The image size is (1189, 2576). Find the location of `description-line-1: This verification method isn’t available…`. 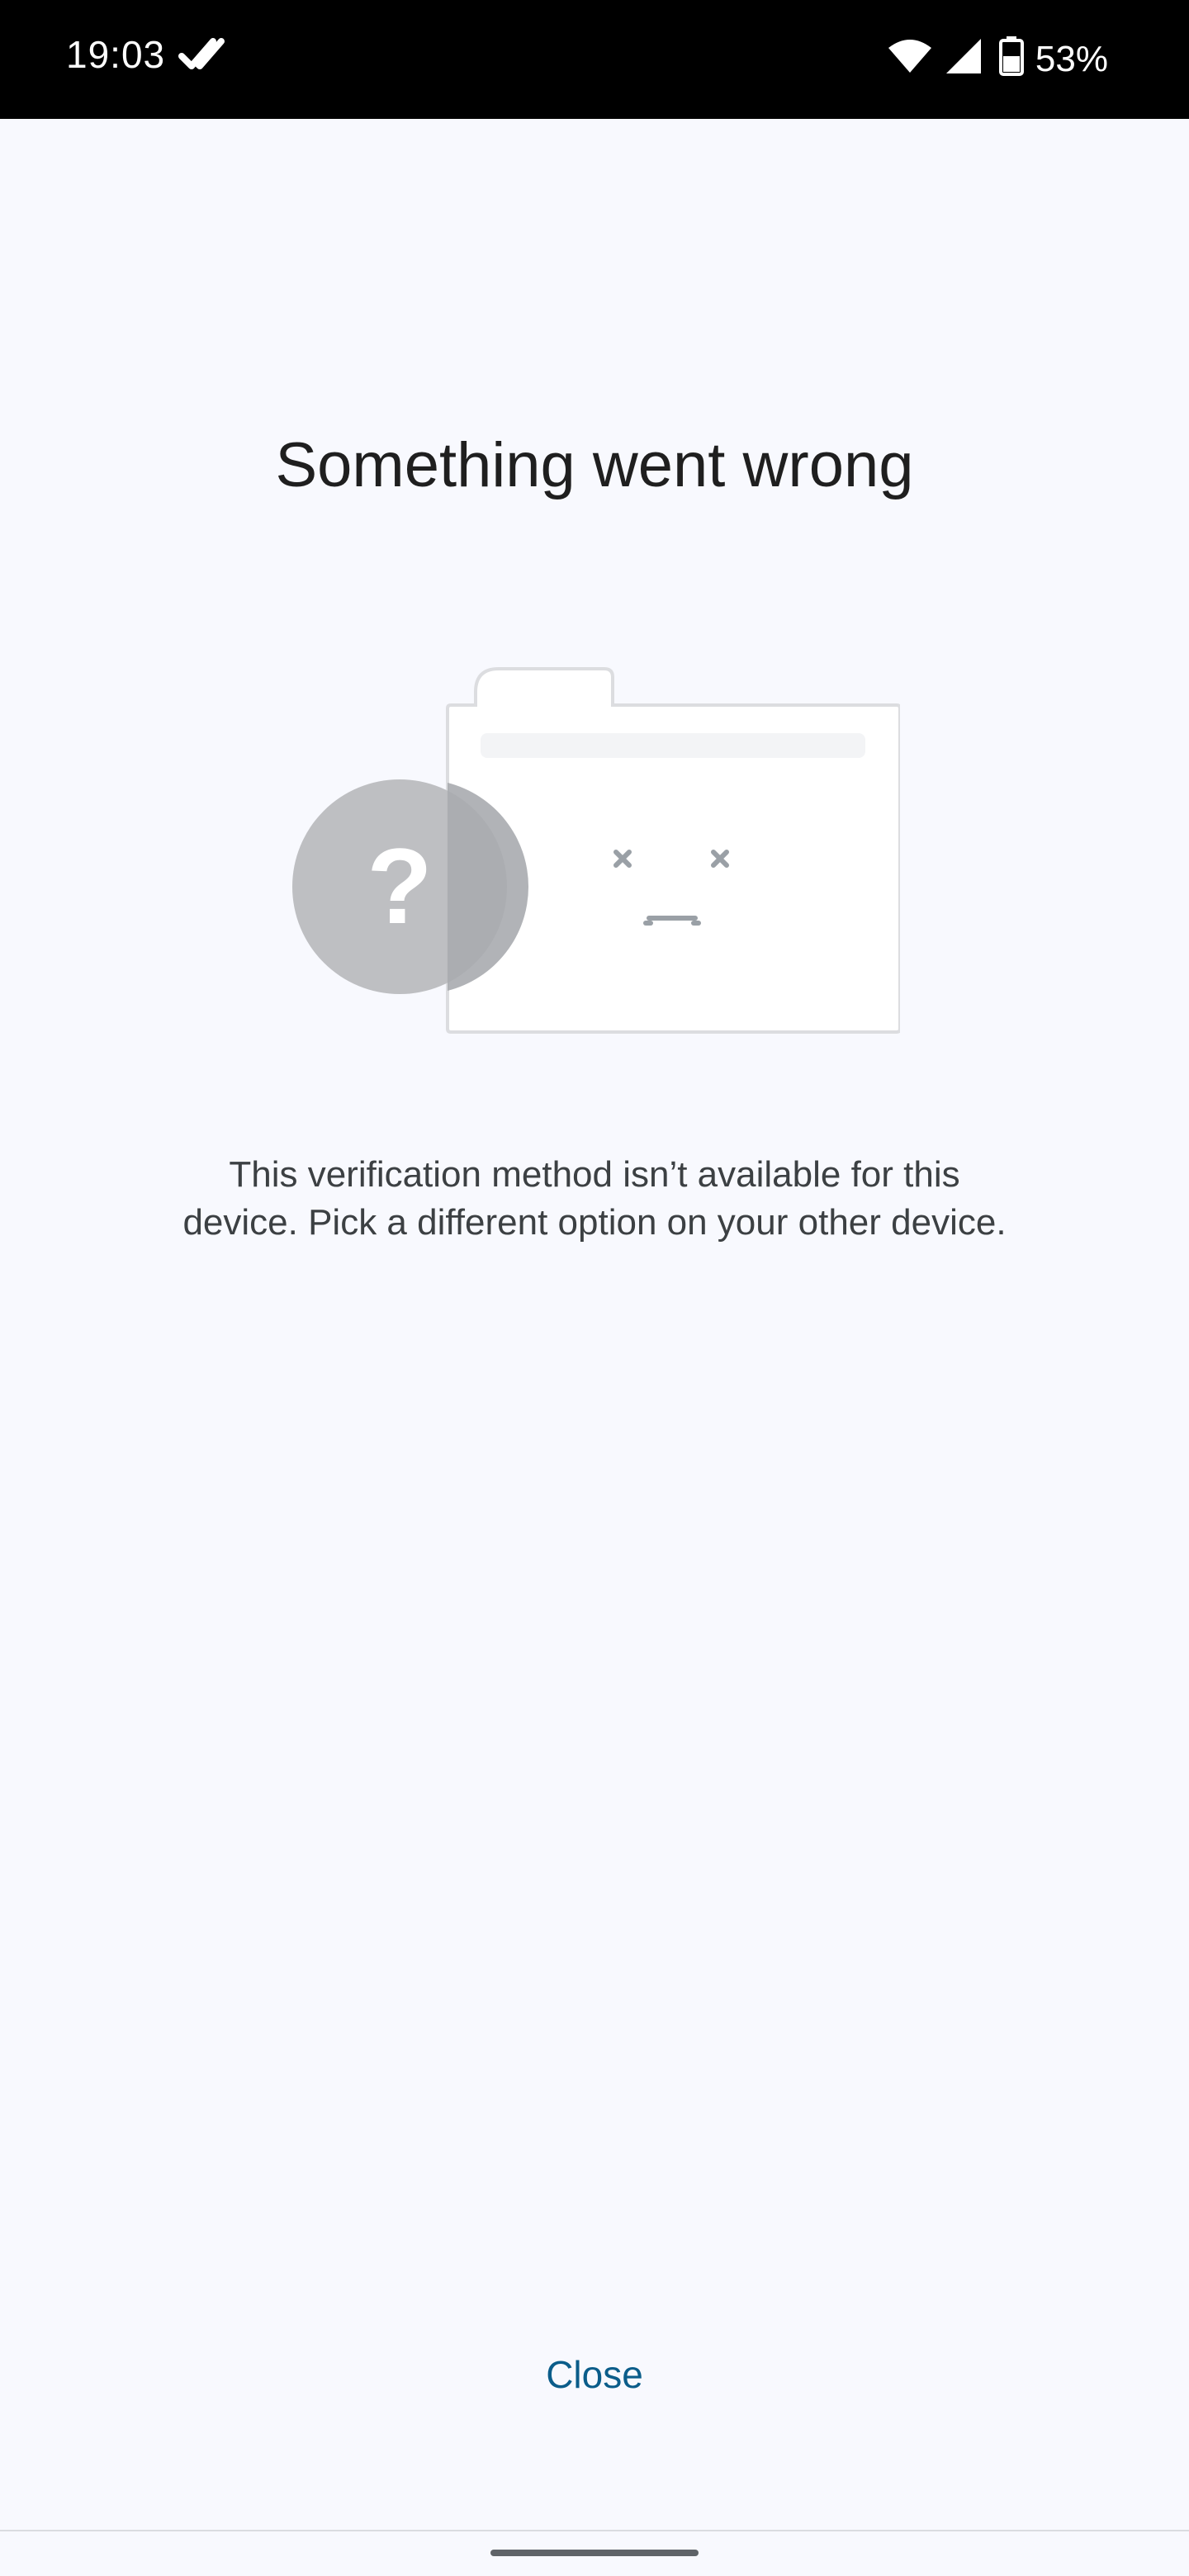

description-line-1: This verification method isn’t available… is located at coordinates (594, 1174).